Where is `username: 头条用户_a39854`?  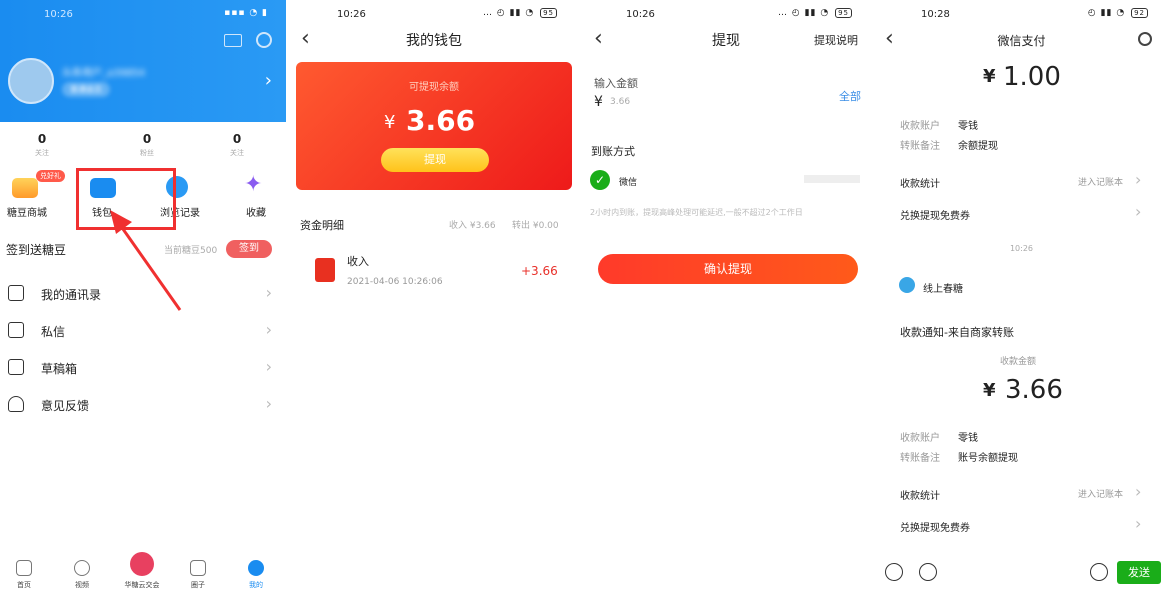
username: 头条用户_a39854 is located at coordinates (103, 73).